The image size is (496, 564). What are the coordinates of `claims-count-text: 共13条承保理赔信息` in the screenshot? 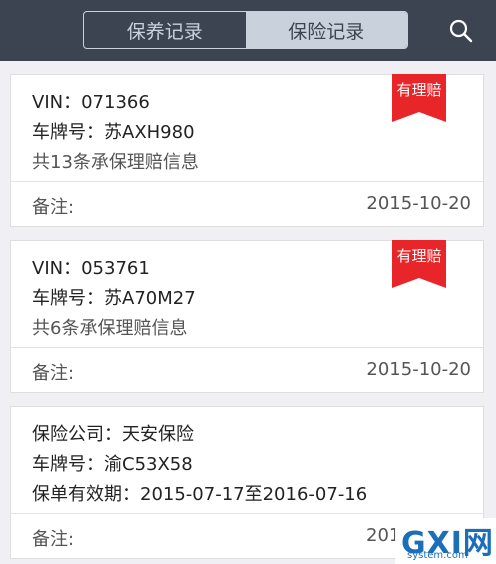 It's located at (115, 162).